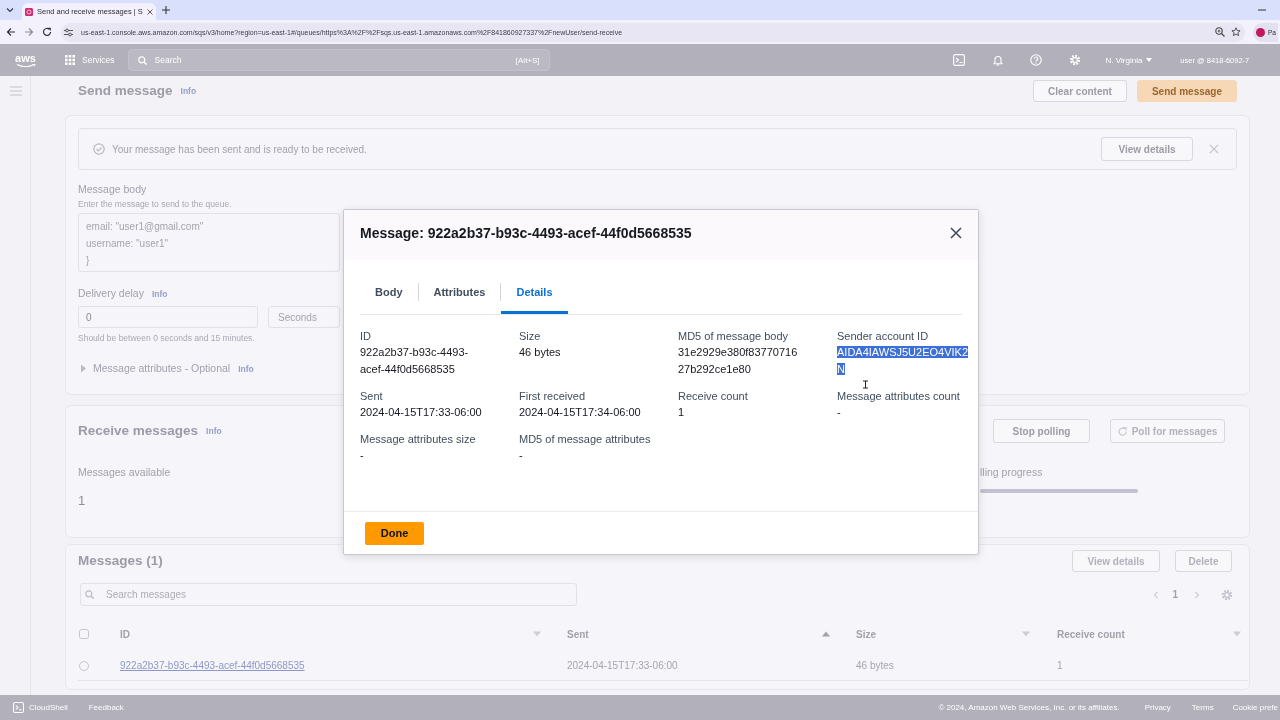 The image size is (1280, 720). I want to click on tab: Attributes, so click(459, 292).